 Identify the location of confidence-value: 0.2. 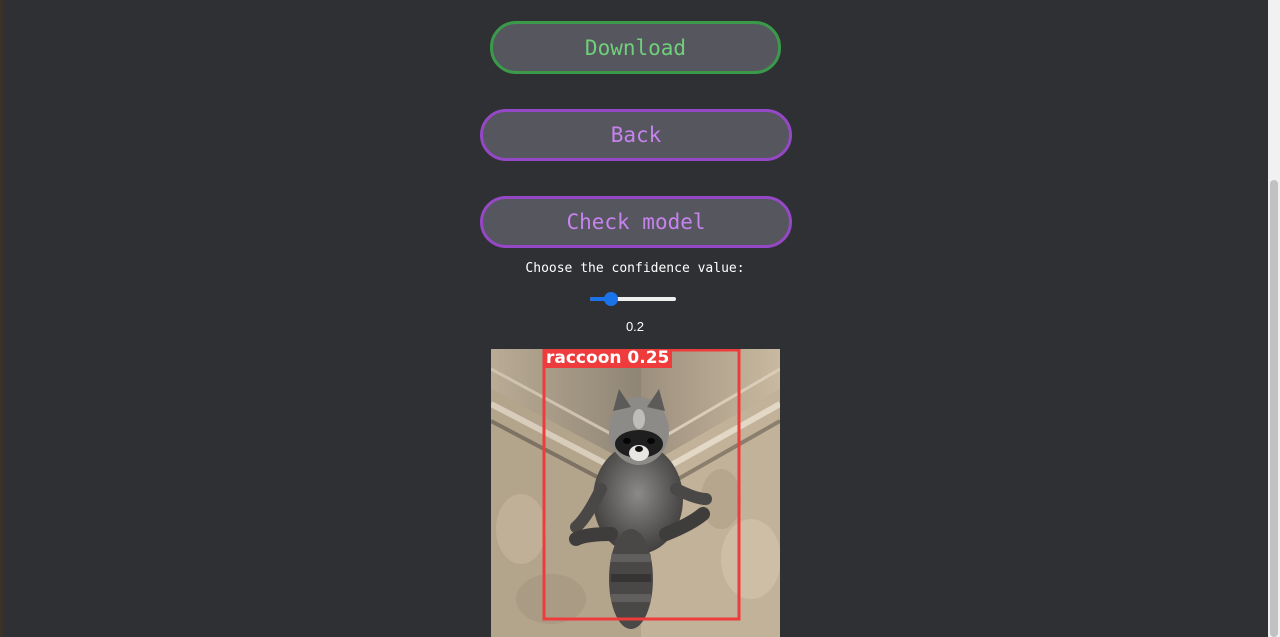
(635, 326).